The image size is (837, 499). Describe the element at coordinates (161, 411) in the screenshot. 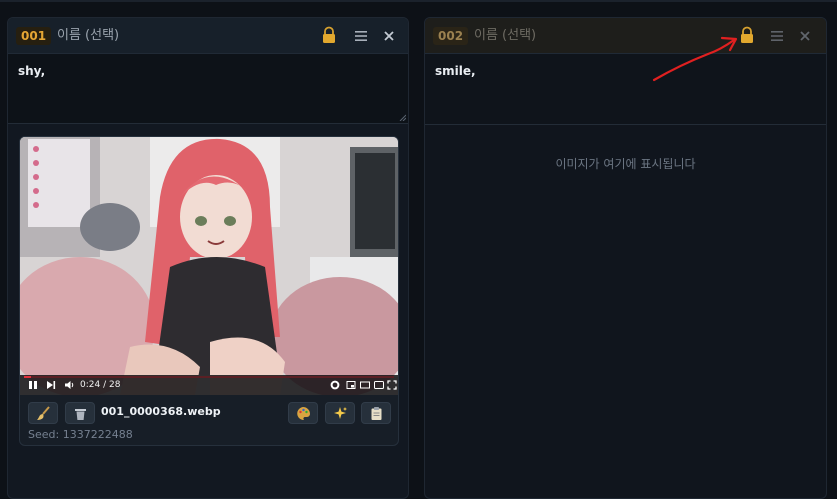

I see `image-filename: 001_0000368.webp` at that location.